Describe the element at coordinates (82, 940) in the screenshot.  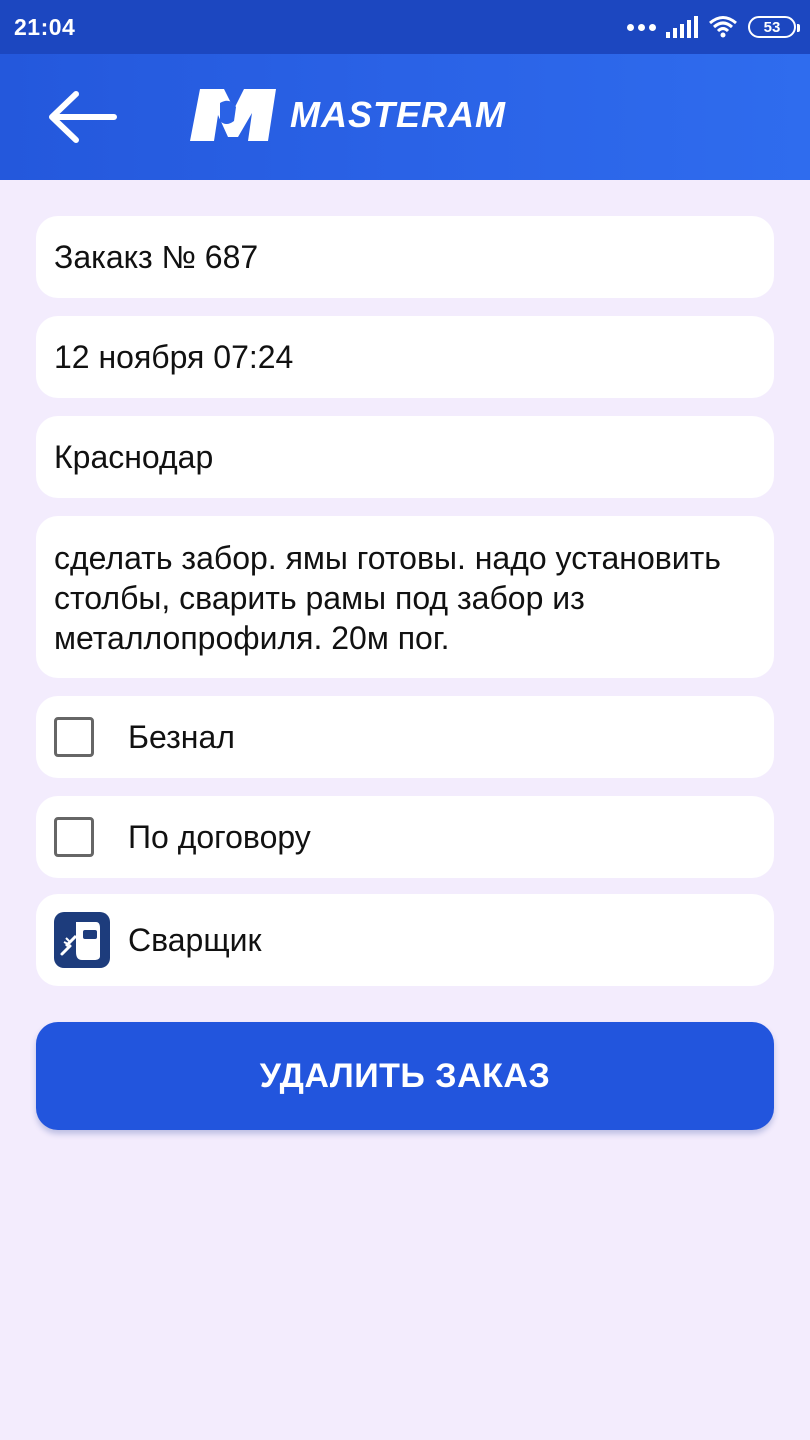
I see `welder-mask-icon` at that location.